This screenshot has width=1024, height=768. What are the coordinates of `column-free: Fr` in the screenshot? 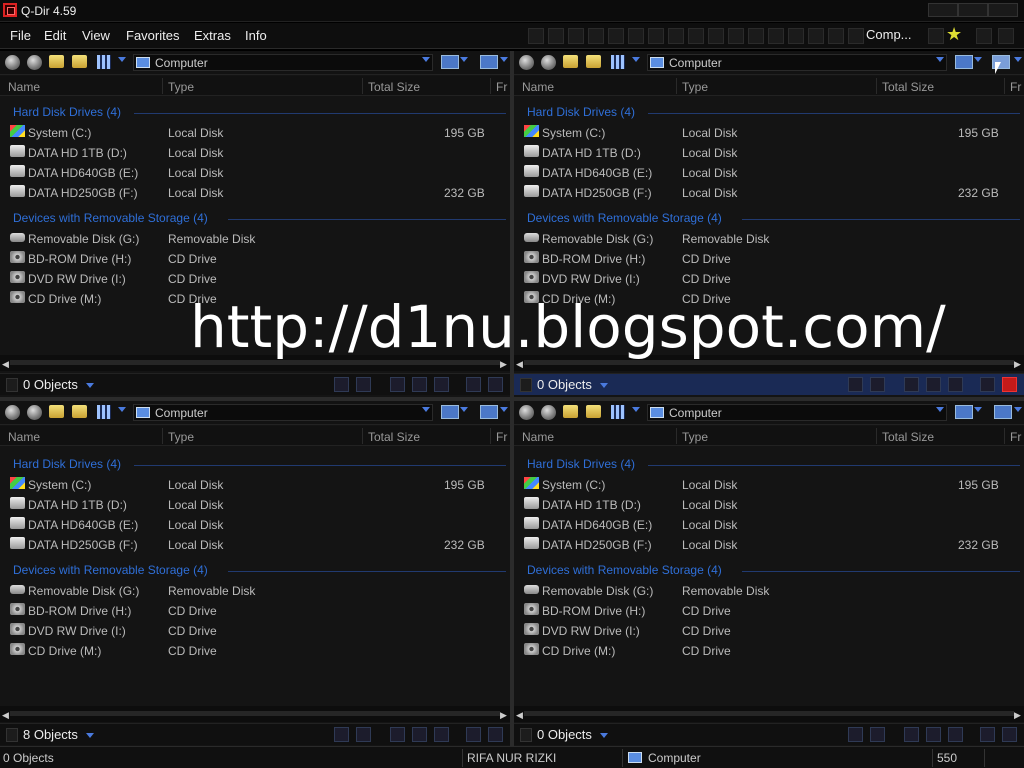 It's located at (1015, 437).